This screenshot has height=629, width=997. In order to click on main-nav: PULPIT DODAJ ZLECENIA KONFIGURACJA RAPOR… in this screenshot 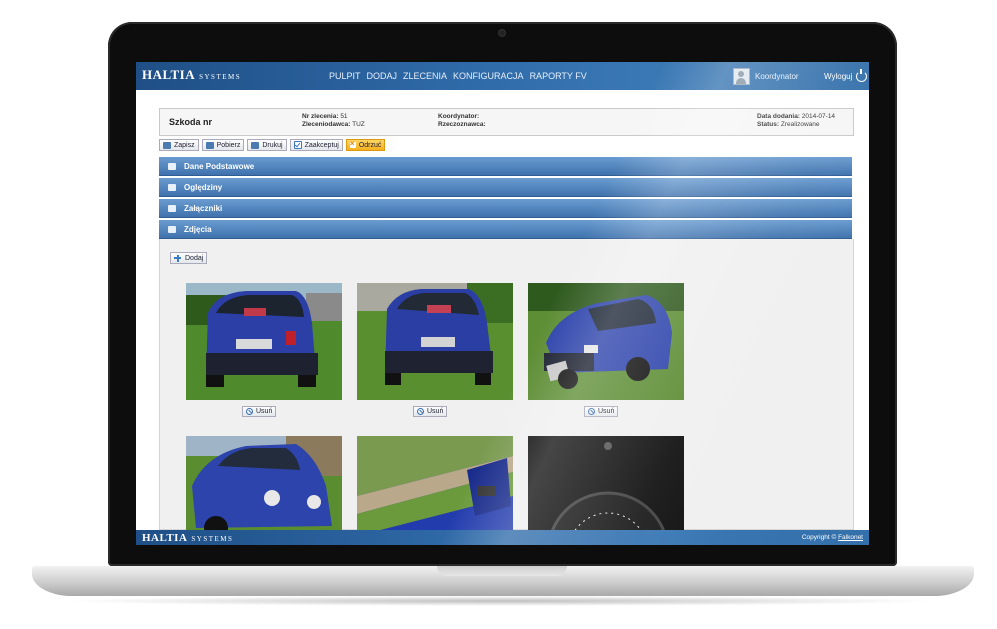, I will do `click(458, 76)`.